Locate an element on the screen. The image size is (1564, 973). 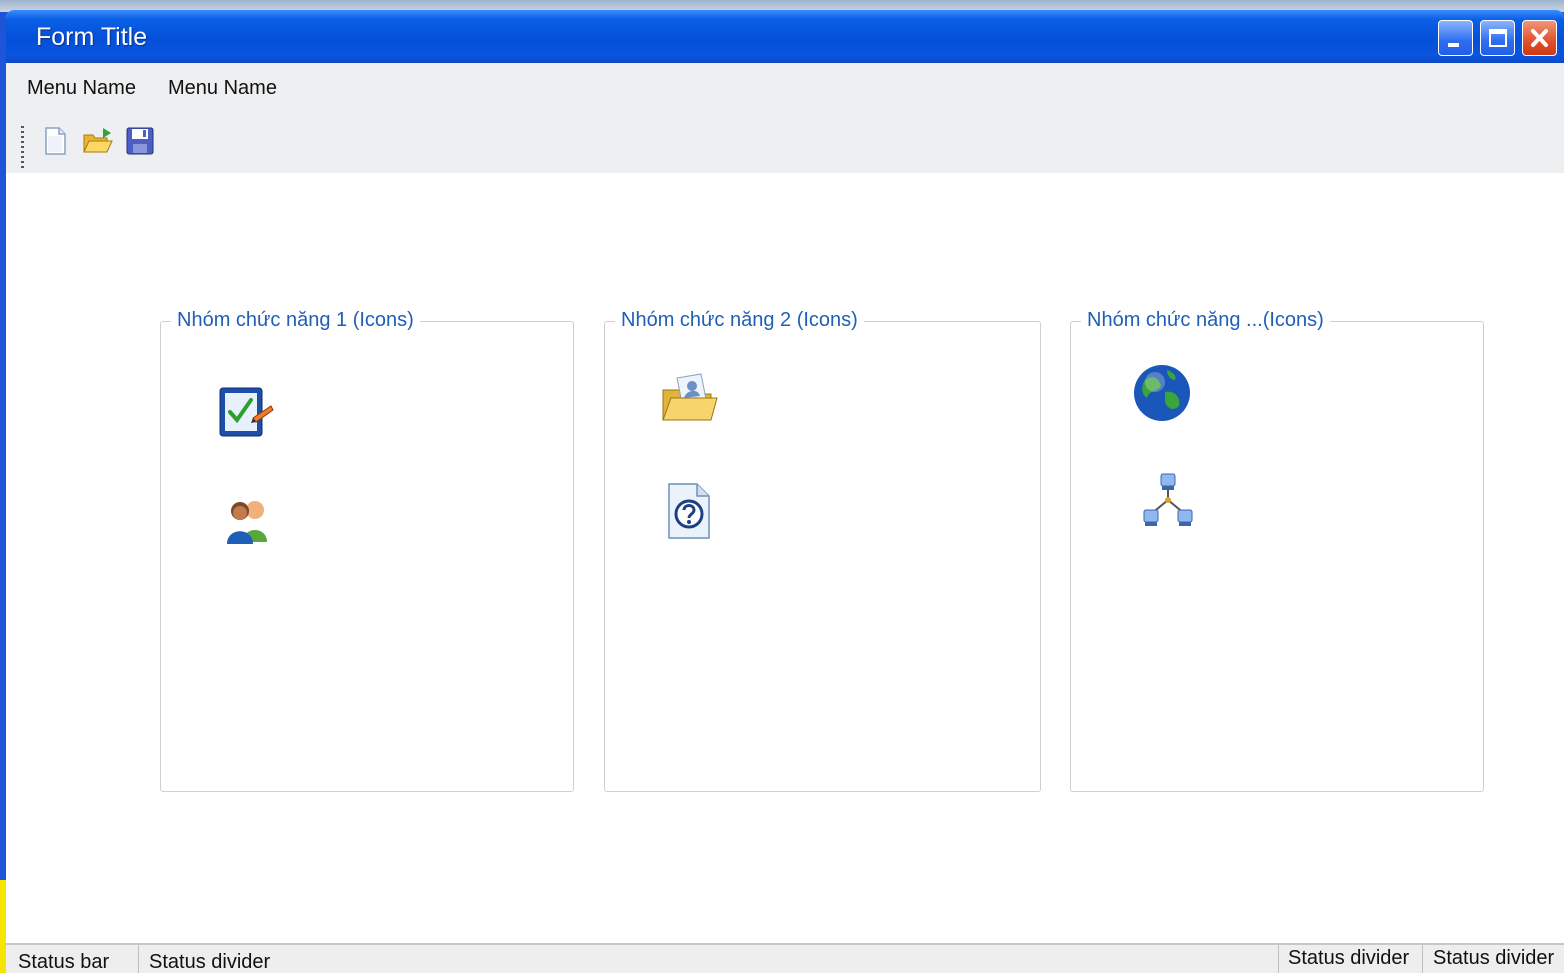
minimize-icon is located at coordinates (1453, 45).